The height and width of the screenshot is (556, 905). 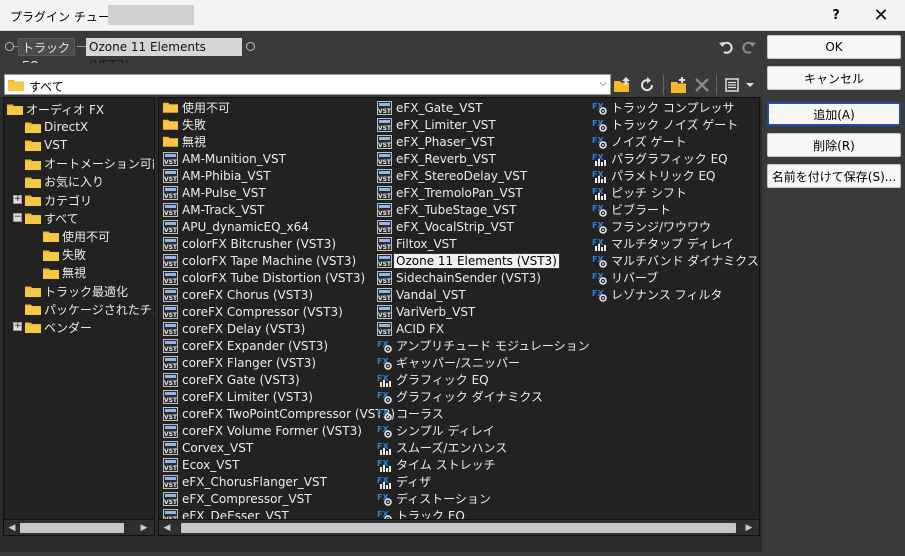 I want to click on plugin-list-item: FX ノイズ ゲート, so click(x=640, y=141).